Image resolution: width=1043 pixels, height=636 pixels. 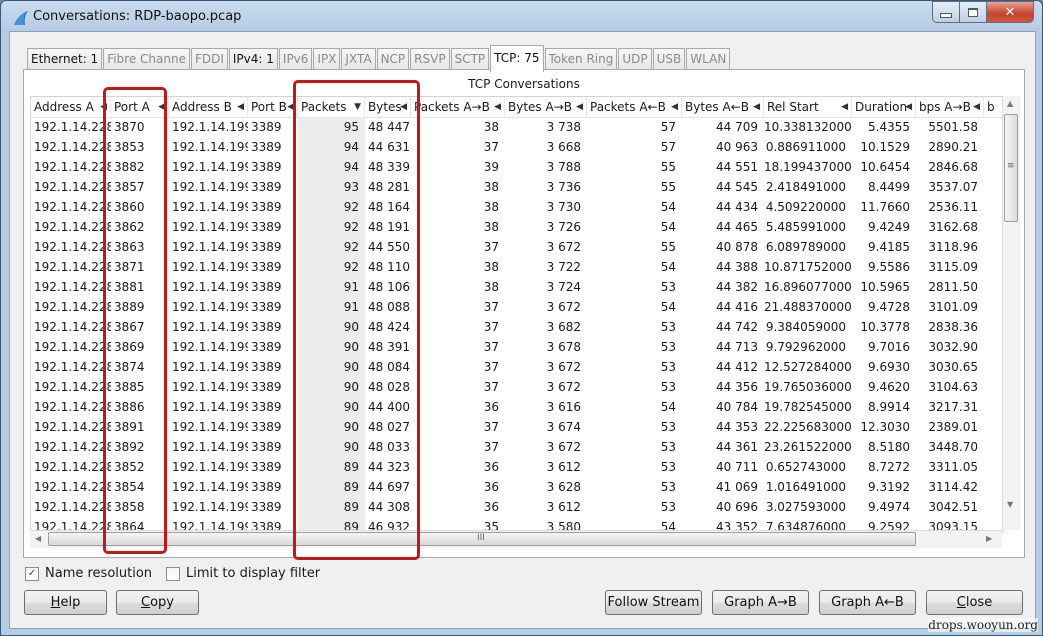 What do you see at coordinates (808, 307) in the screenshot?
I see `cell-rel-start: 21.488370000` at bounding box center [808, 307].